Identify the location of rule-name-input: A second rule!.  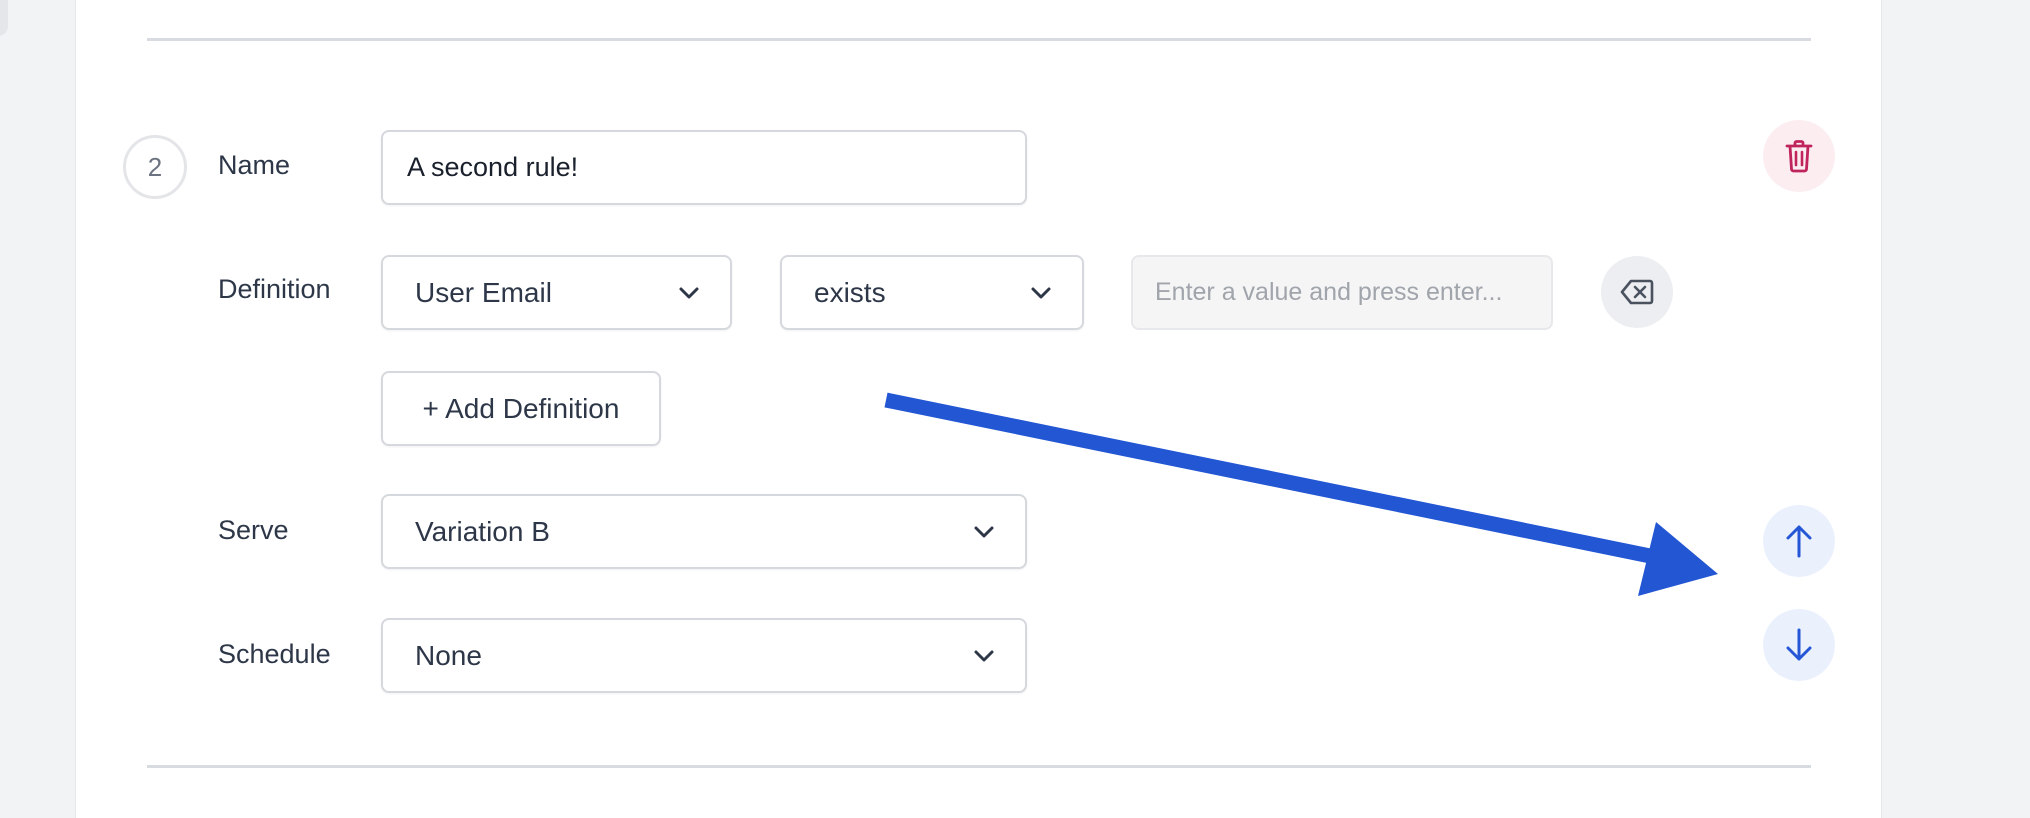
(704, 167).